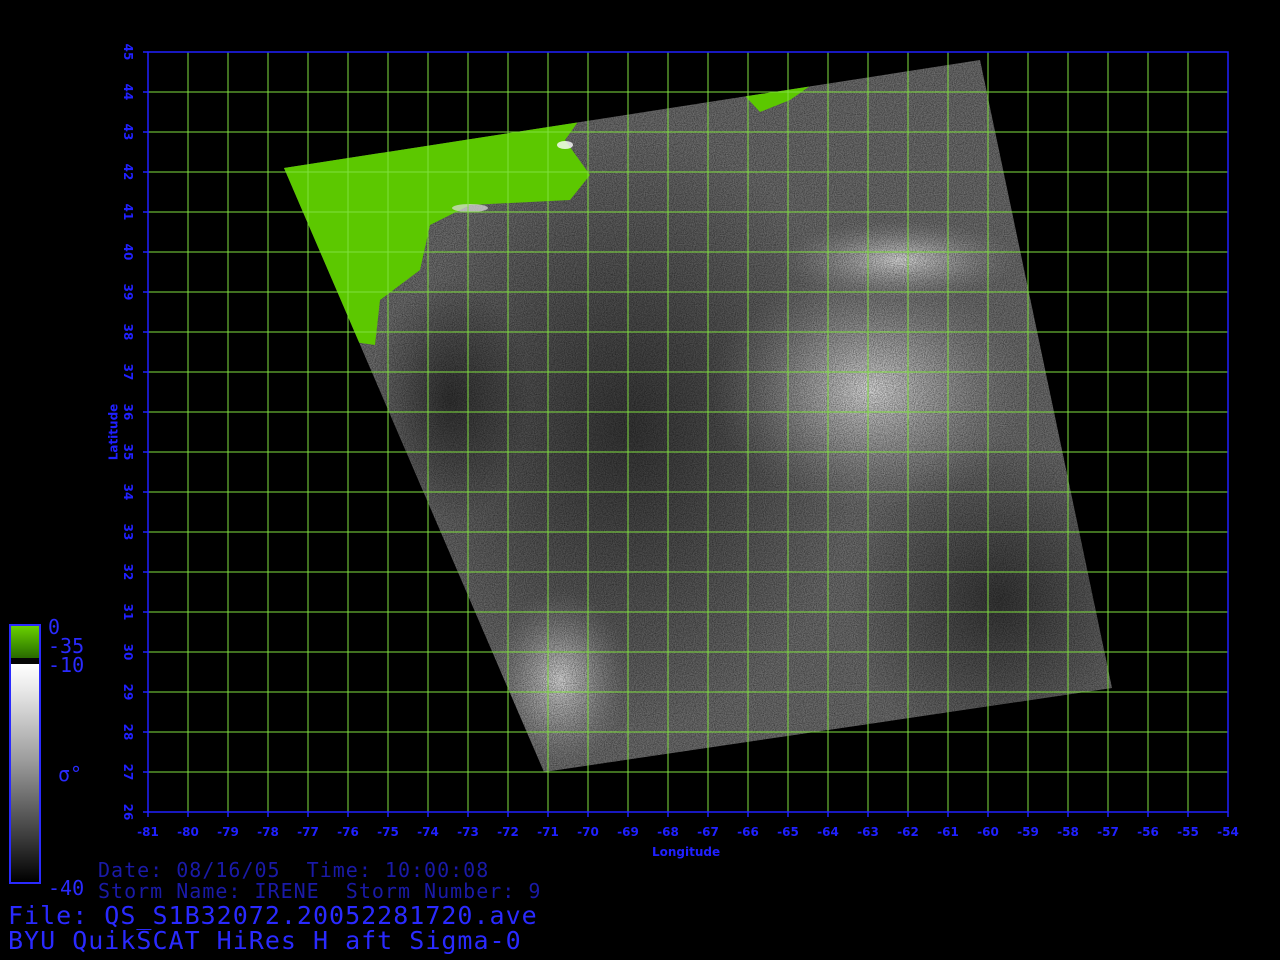  Describe the element at coordinates (228, 832) in the screenshot. I see `longitude-tick-label: -79` at that location.